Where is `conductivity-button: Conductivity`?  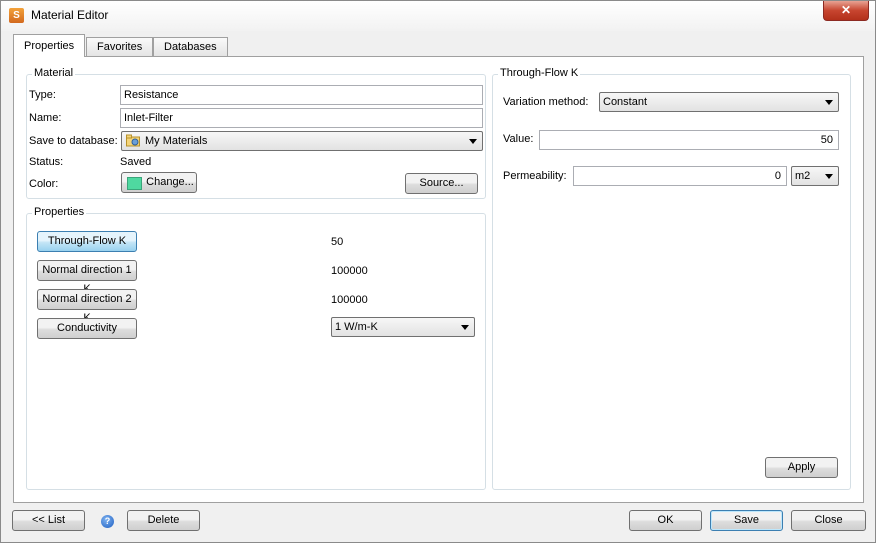
conductivity-button: Conductivity is located at coordinates (87, 328).